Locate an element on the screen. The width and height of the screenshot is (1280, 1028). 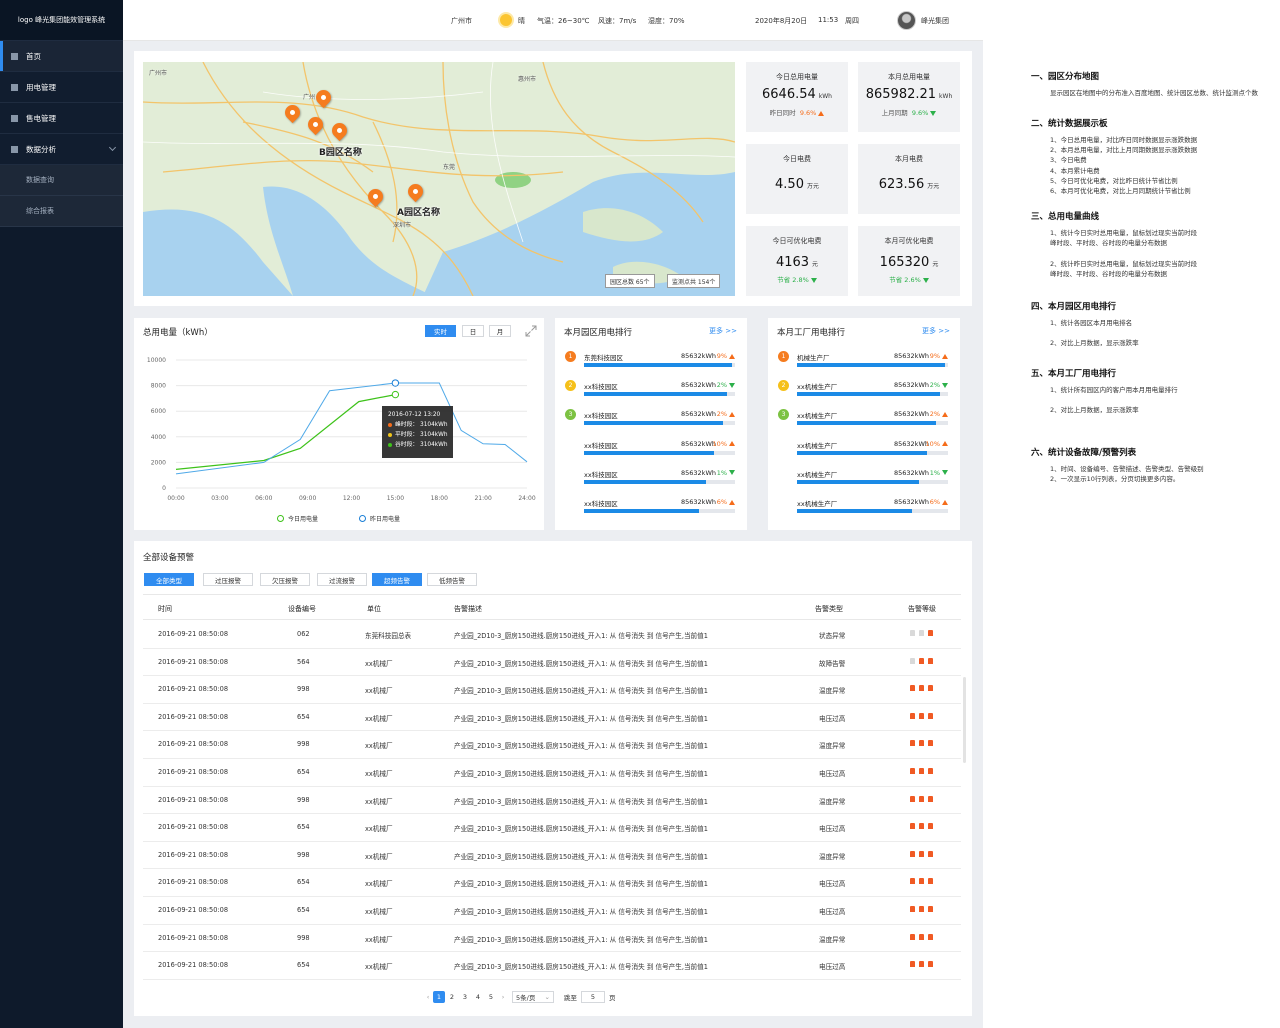
rank-row: 3 xx机械生产厂 85632kWh 2% is located at coordinates (864, 419).